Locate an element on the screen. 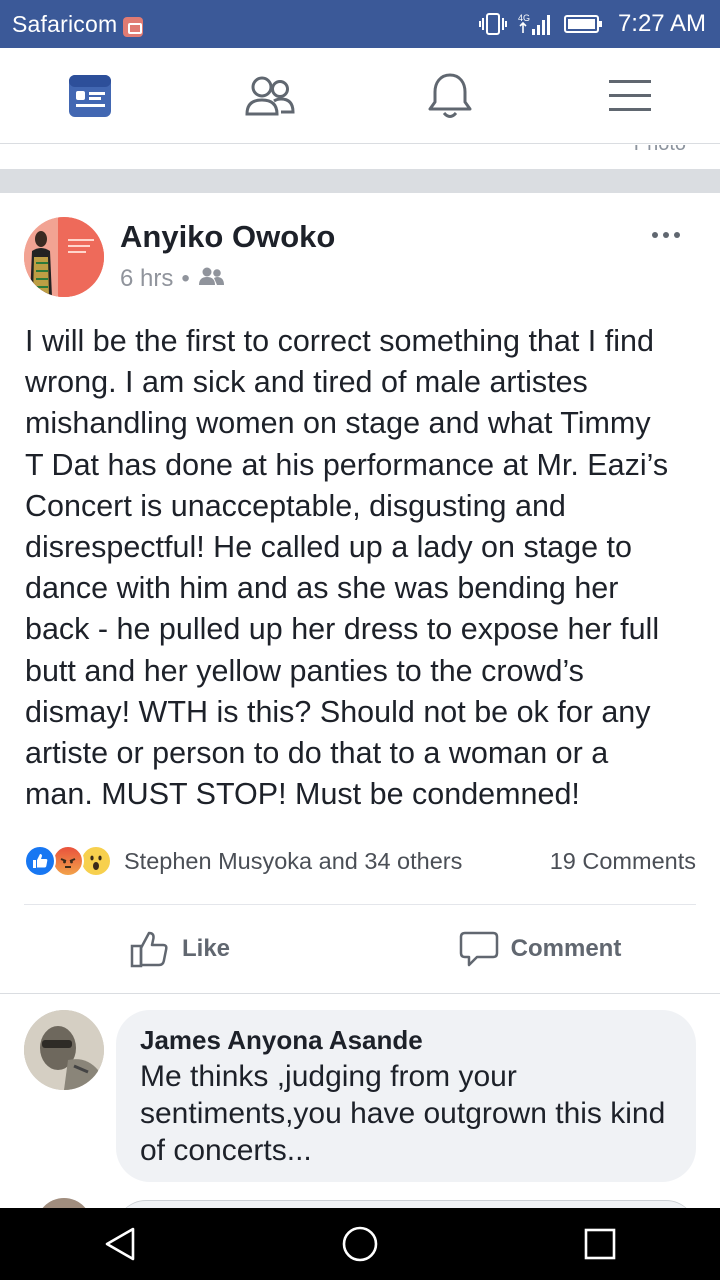  more-dots-icon is located at coordinates (655, 235).